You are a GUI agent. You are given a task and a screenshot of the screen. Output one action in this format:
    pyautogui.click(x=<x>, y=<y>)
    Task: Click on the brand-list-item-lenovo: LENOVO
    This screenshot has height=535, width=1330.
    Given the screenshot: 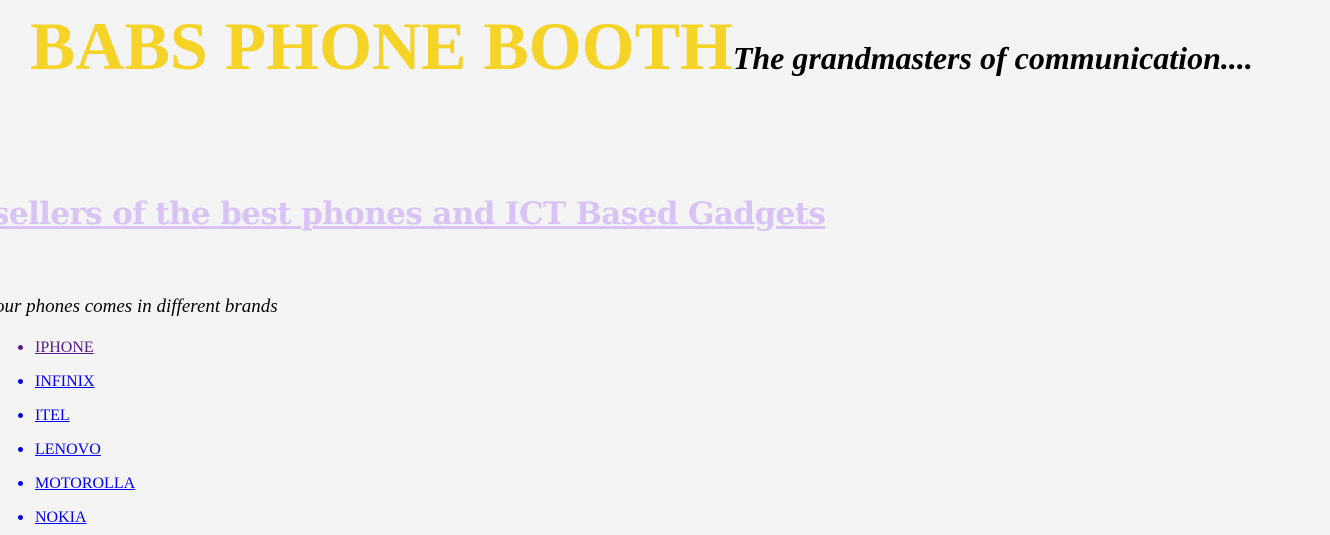 What is the action you would take?
    pyautogui.click(x=76, y=455)
    